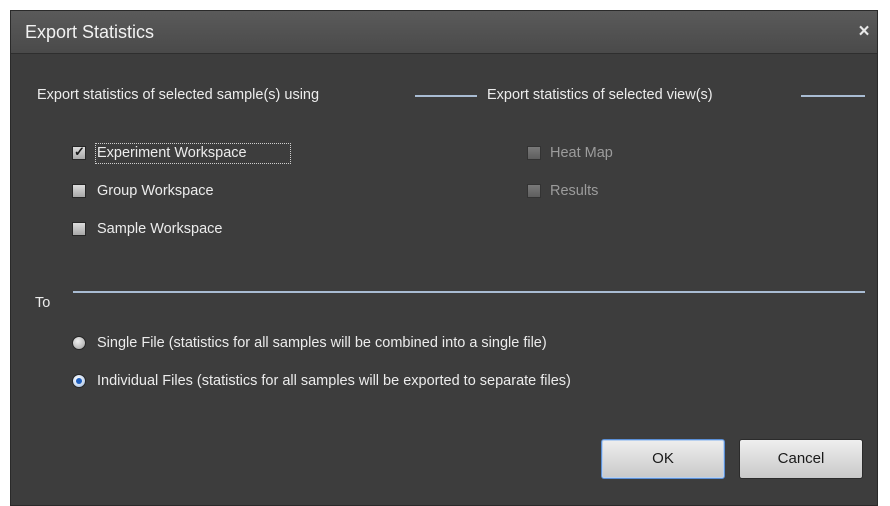 This screenshot has height=506, width=890. I want to click on to-section-rule, so click(469, 292).